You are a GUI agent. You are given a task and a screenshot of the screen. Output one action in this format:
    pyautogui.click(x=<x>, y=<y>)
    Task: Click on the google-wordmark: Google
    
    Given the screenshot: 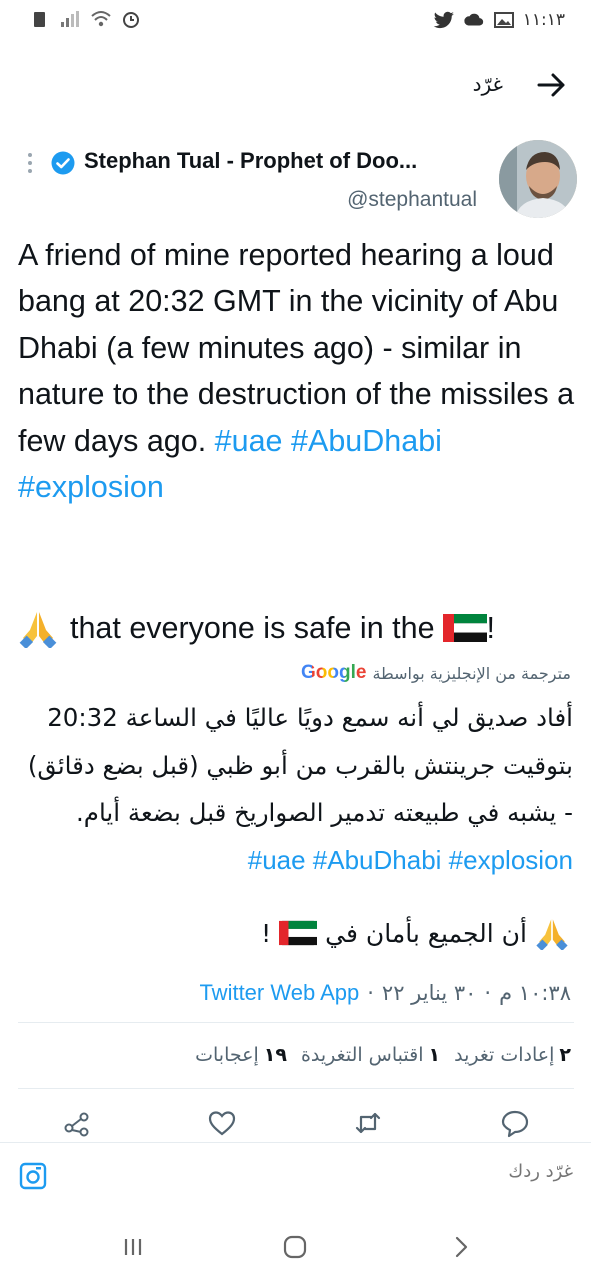 What is the action you would take?
    pyautogui.click(x=333, y=672)
    